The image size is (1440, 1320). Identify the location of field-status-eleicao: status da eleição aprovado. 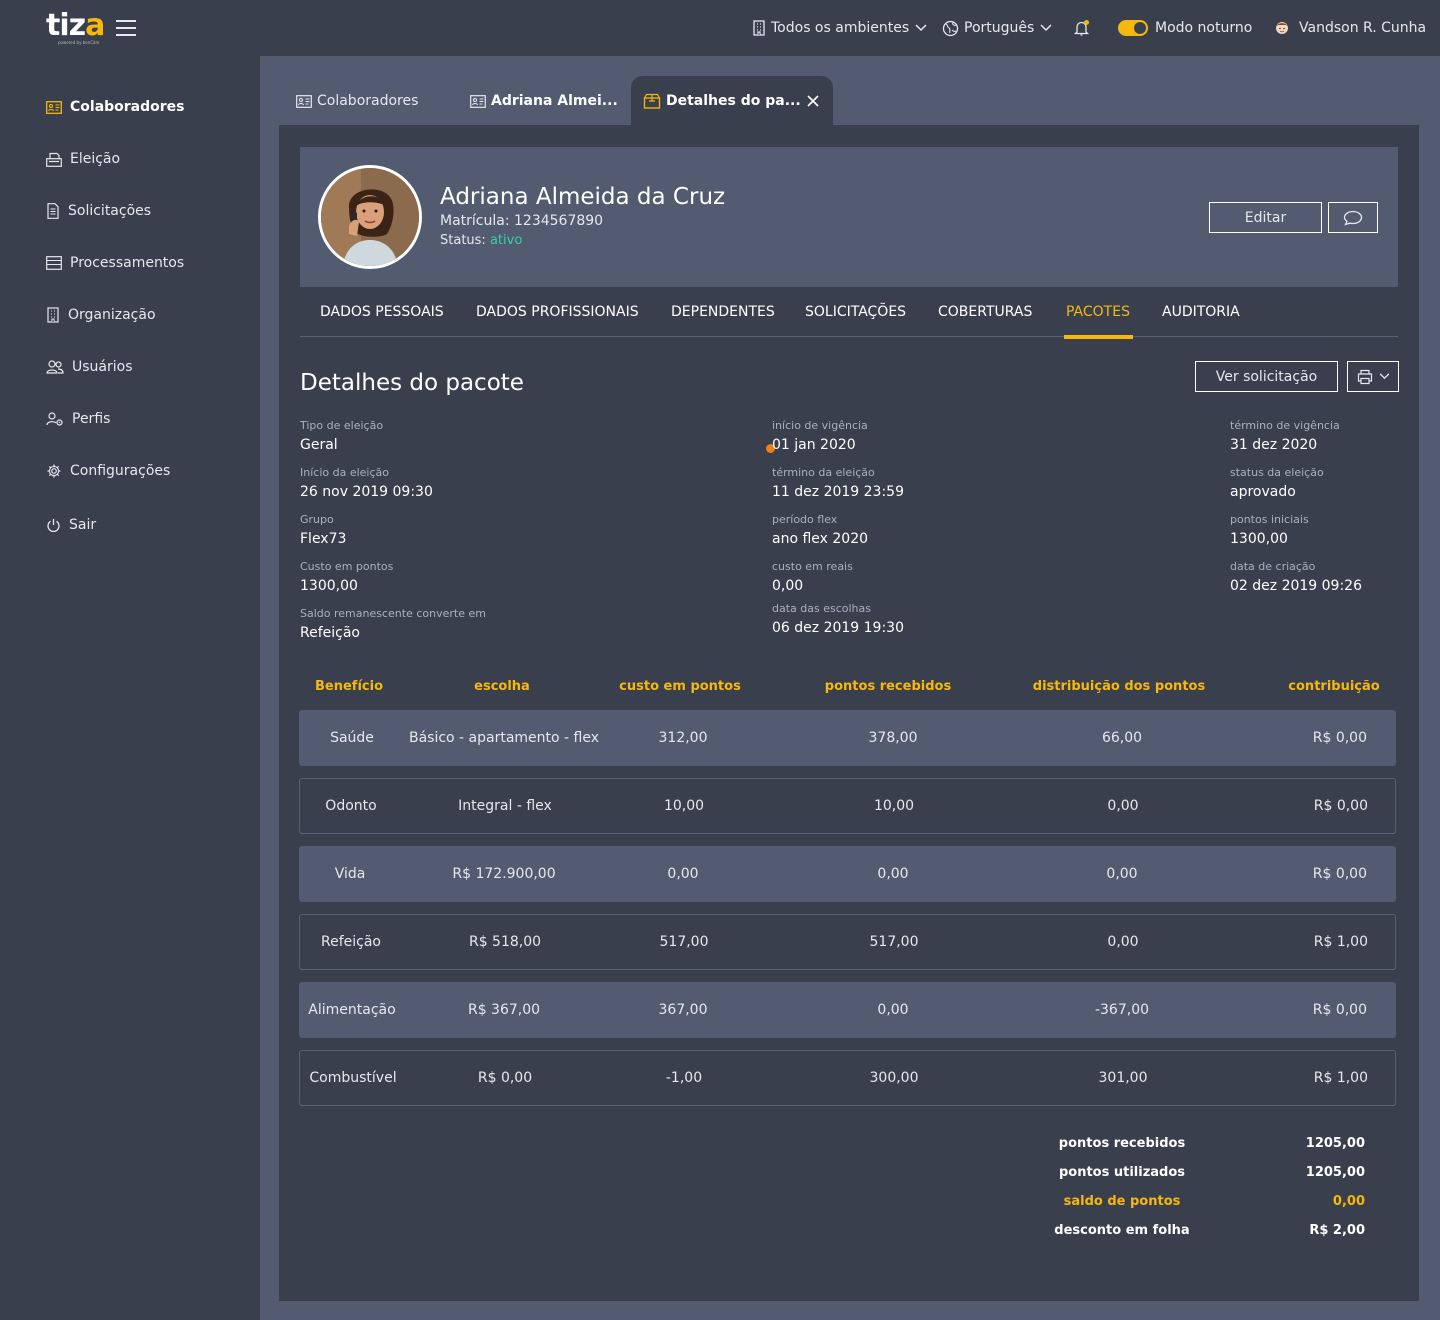
(1277, 483).